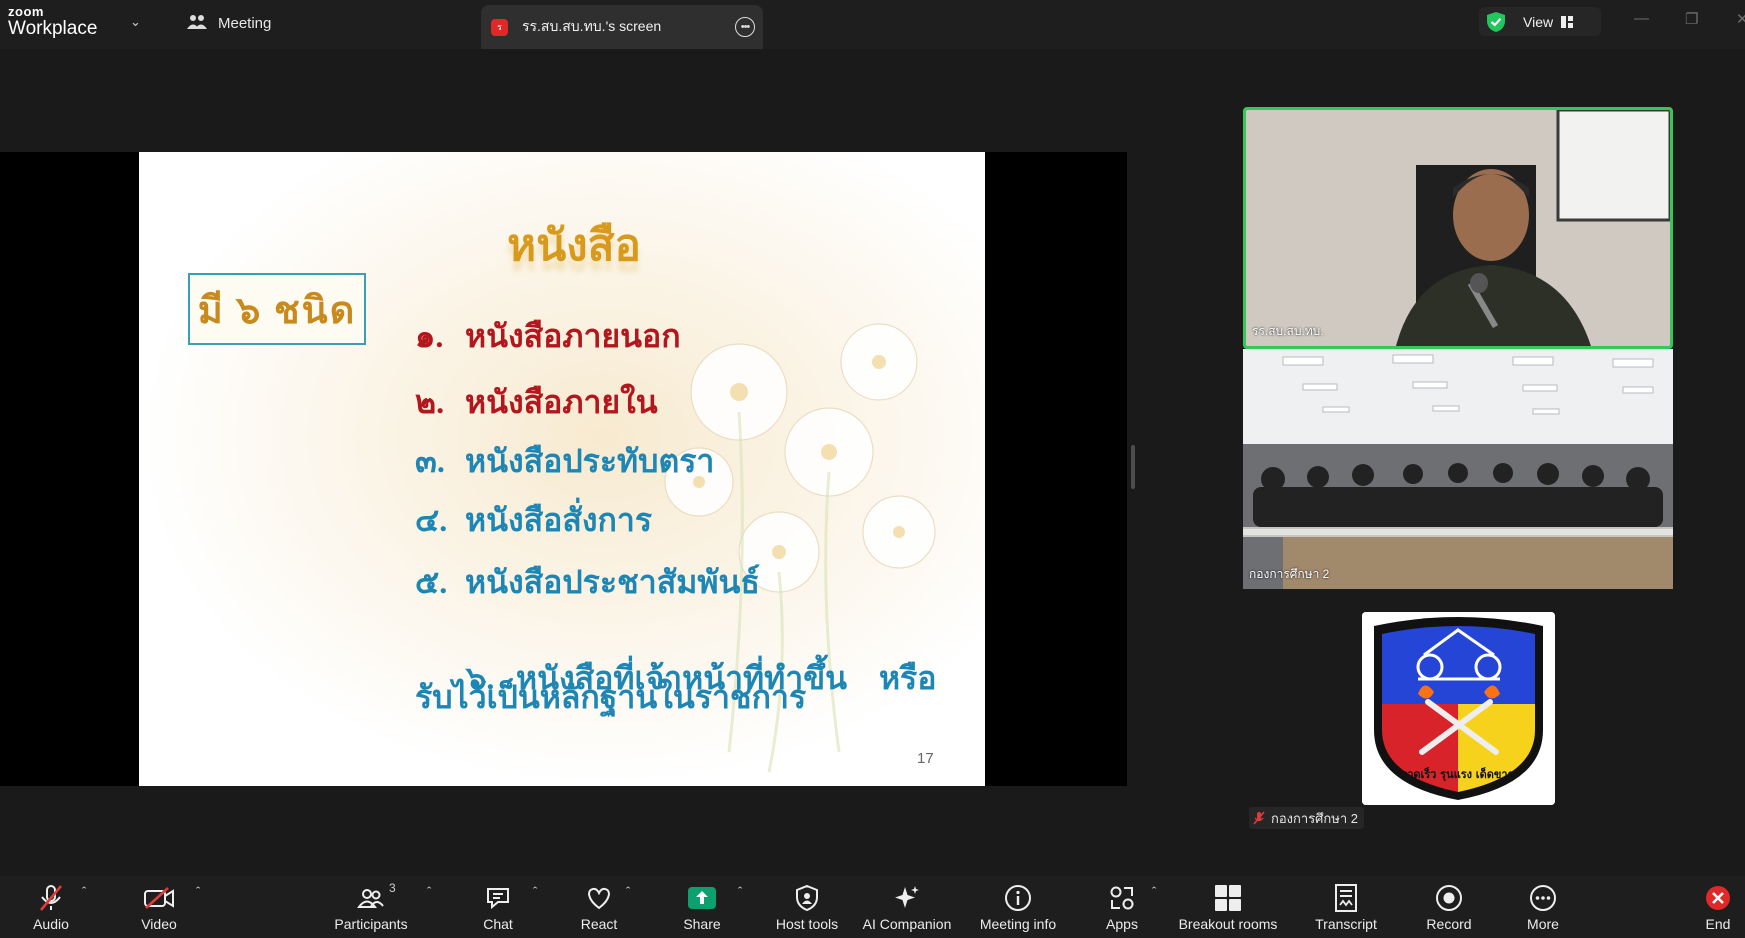  I want to click on transcript-button: Transcript, so click(1346, 907).